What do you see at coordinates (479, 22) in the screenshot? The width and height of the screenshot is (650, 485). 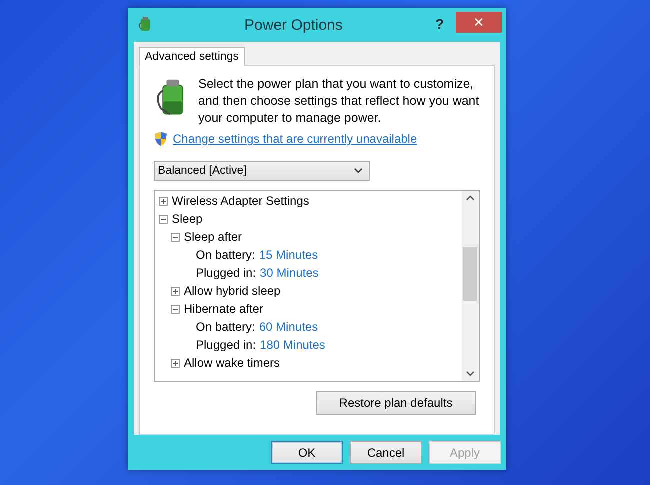 I see `close-button: ✕` at bounding box center [479, 22].